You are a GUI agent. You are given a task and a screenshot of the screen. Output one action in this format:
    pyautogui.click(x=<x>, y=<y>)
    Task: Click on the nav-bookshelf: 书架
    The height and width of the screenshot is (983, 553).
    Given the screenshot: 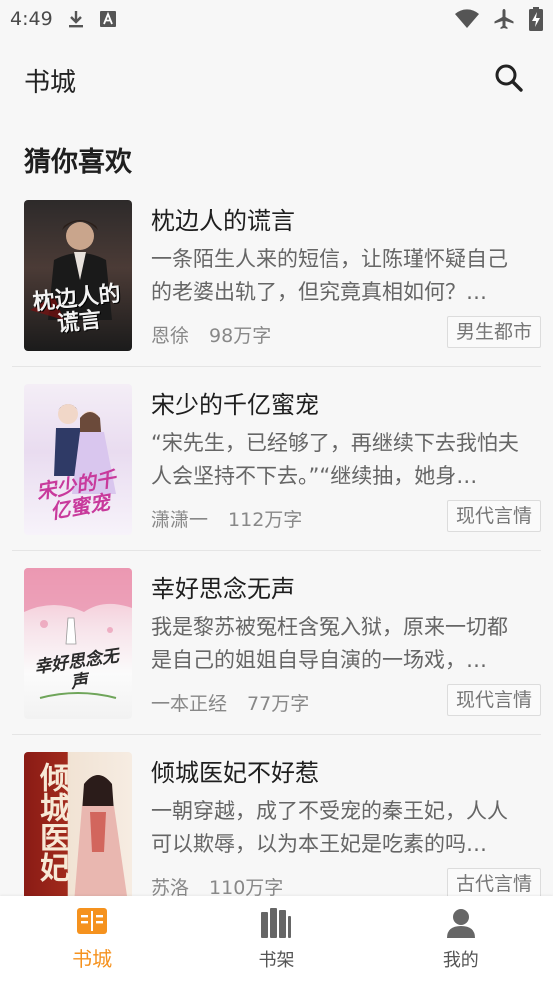 What is the action you would take?
    pyautogui.click(x=276, y=939)
    